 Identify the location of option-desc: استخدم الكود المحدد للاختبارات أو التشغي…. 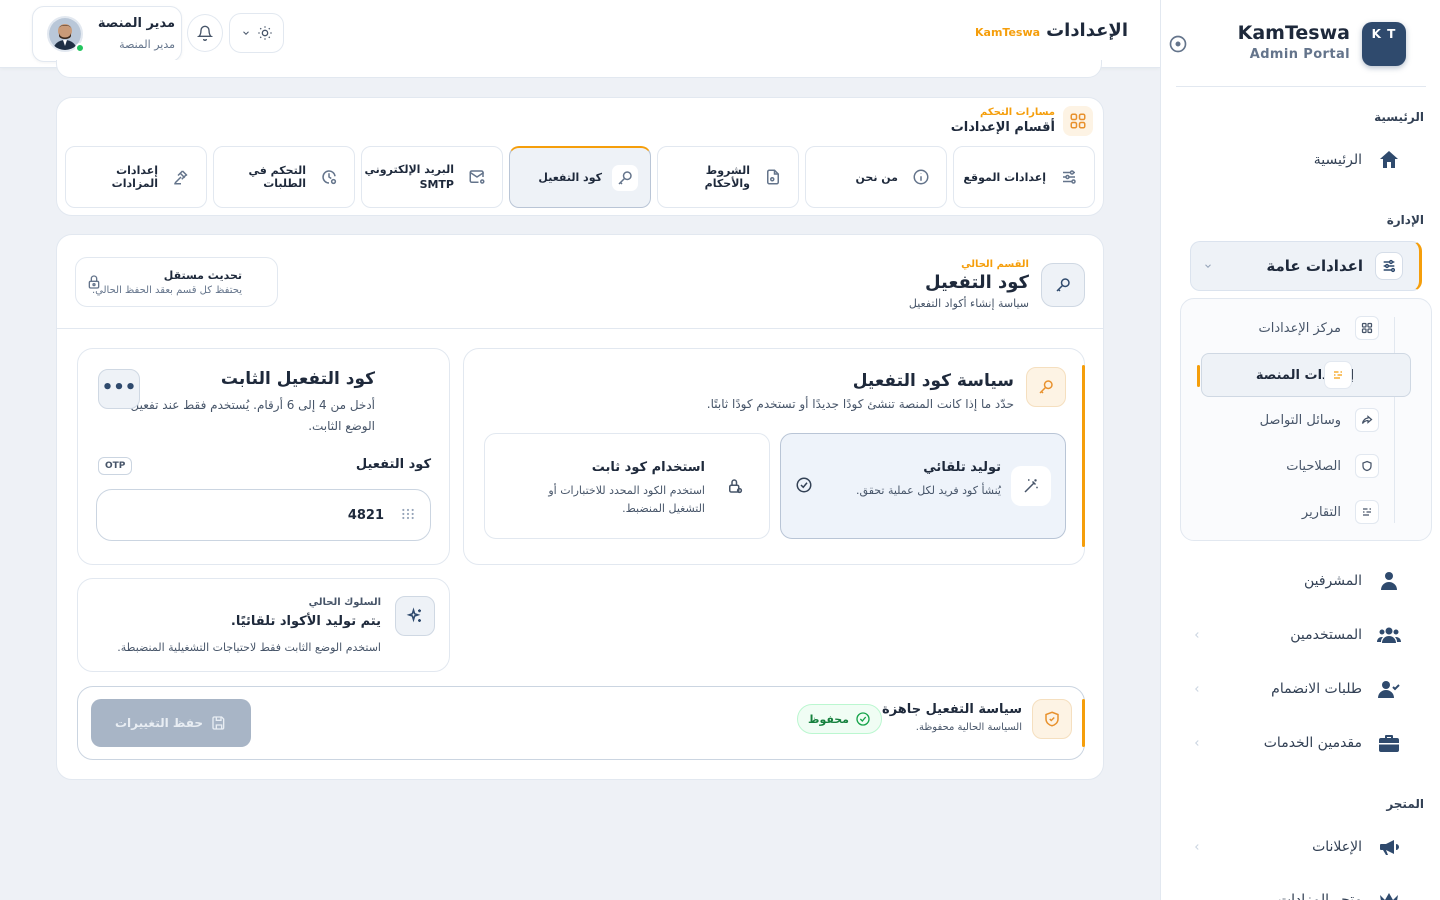
(626, 499).